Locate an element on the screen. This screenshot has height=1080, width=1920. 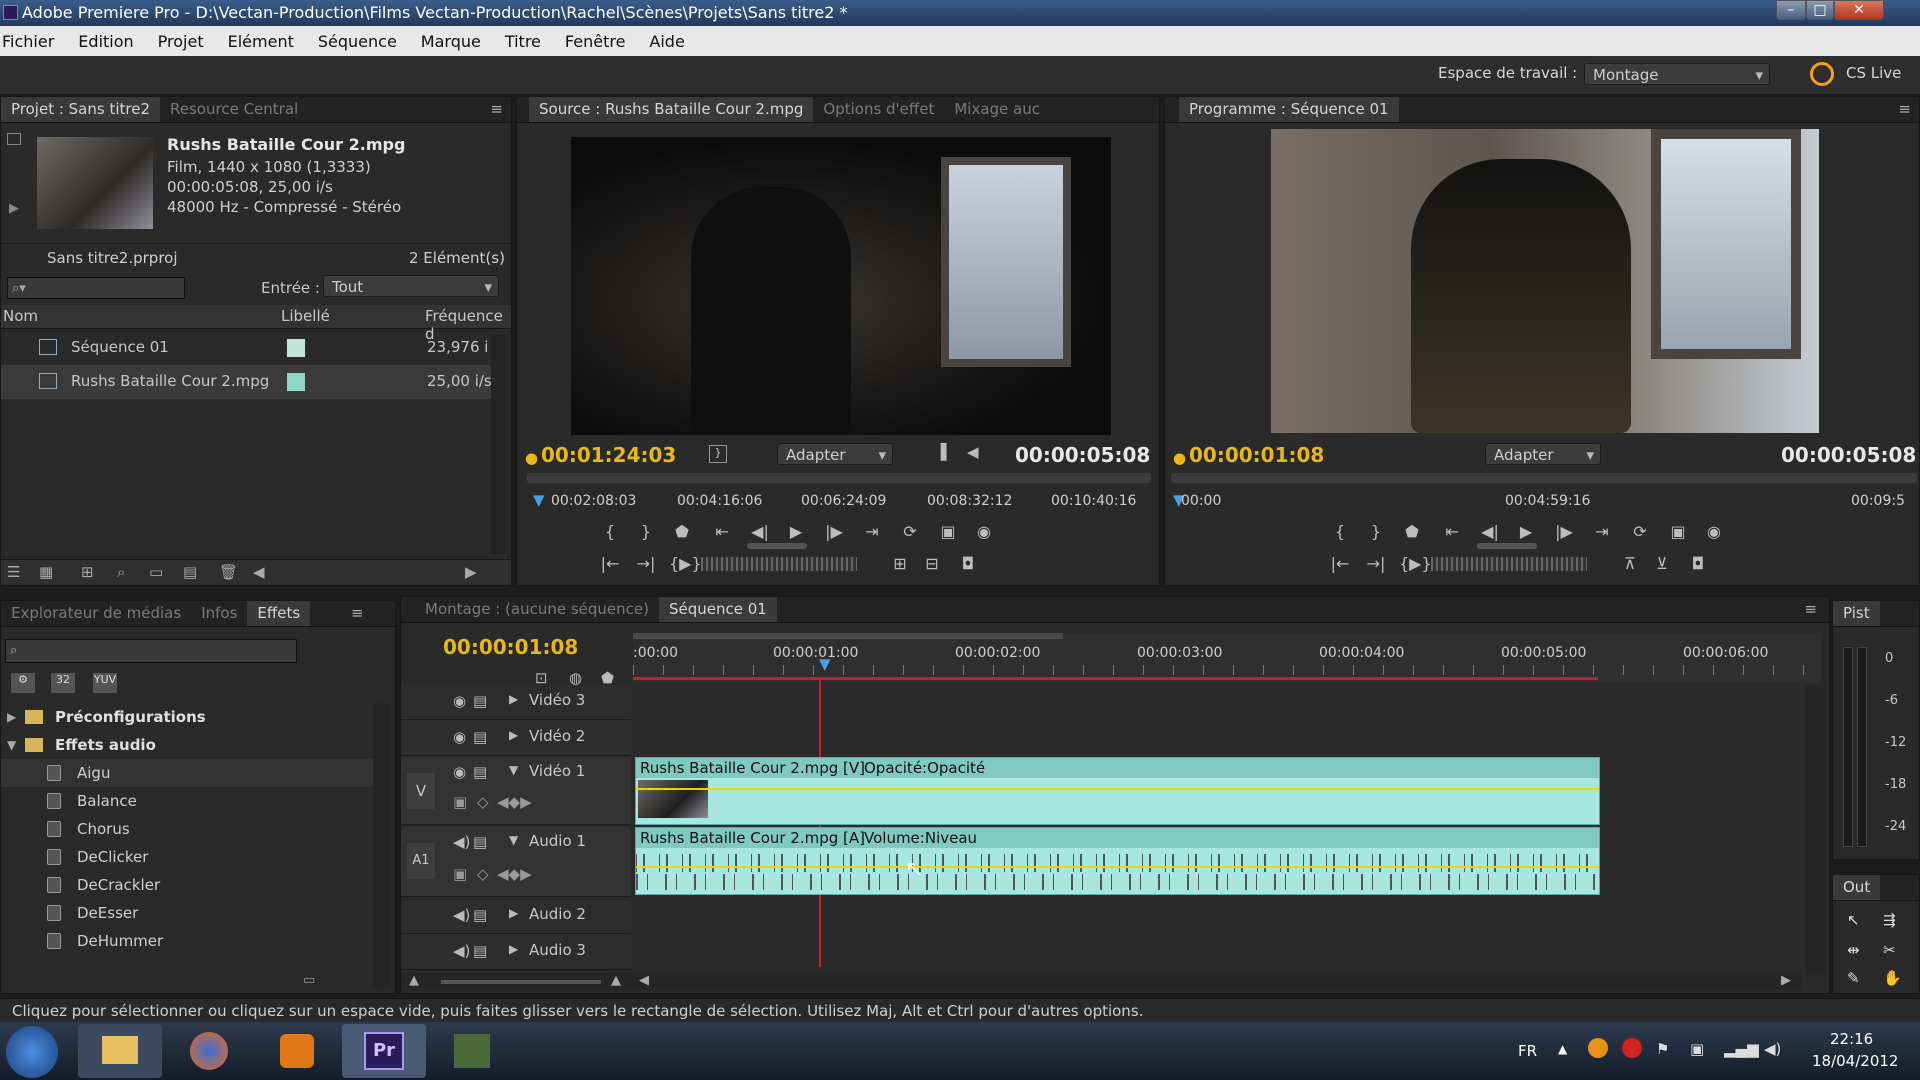
extract-icon: ⊻ is located at coordinates (1662, 564).